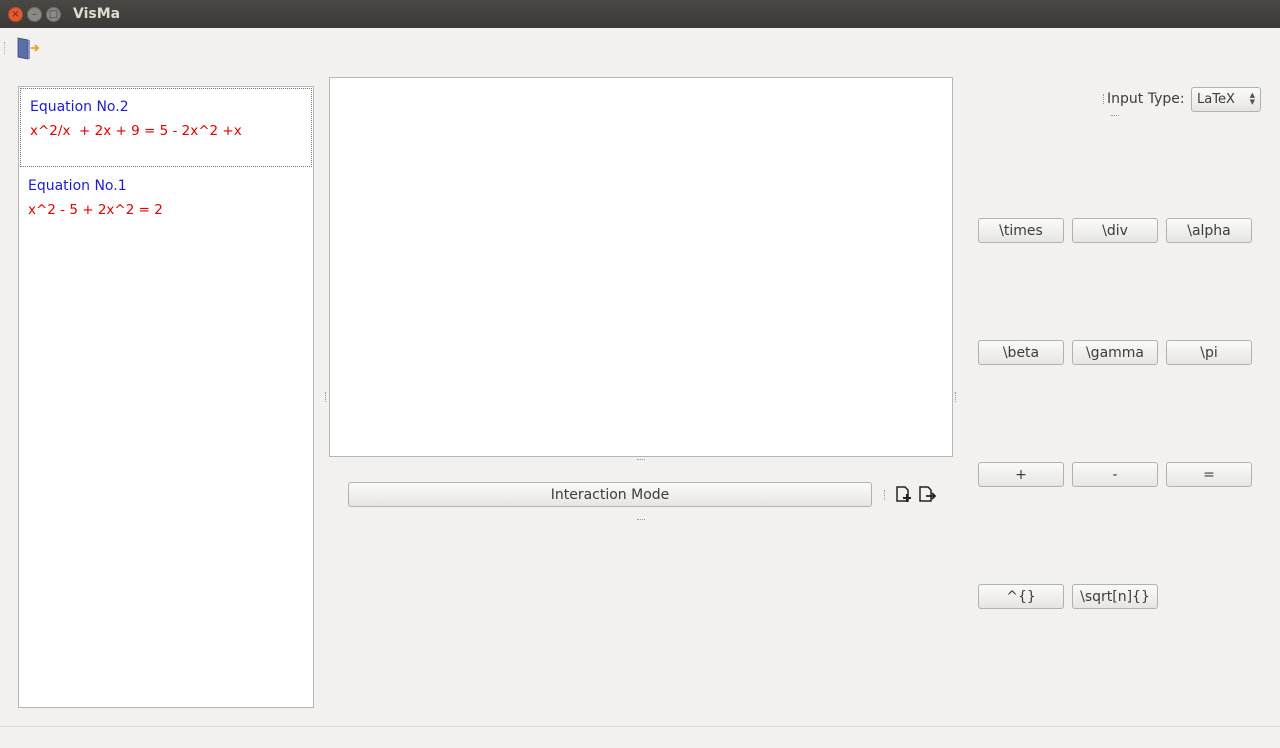 The width and height of the screenshot is (1280, 748). What do you see at coordinates (97, 14) in the screenshot?
I see `window-title: VisMa` at bounding box center [97, 14].